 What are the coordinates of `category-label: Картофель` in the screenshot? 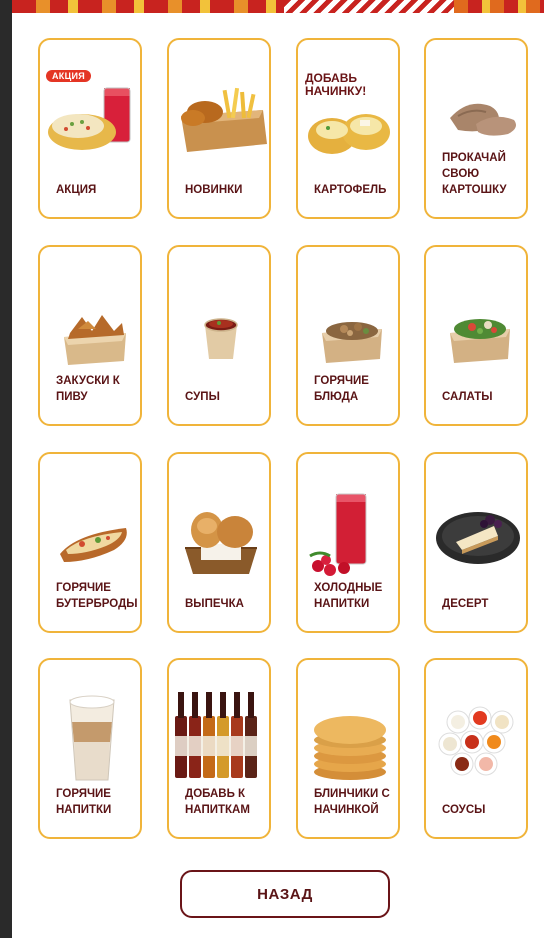 It's located at (350, 190).